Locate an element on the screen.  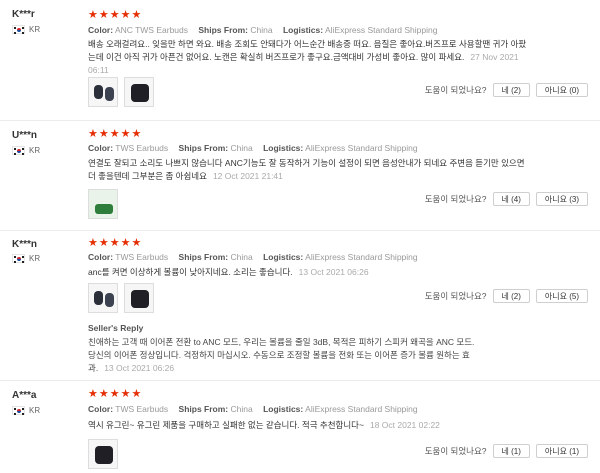
helpful-vote: 도움이 되었나요? 네 (4) 아니요 (3) is located at coordinates (506, 199).